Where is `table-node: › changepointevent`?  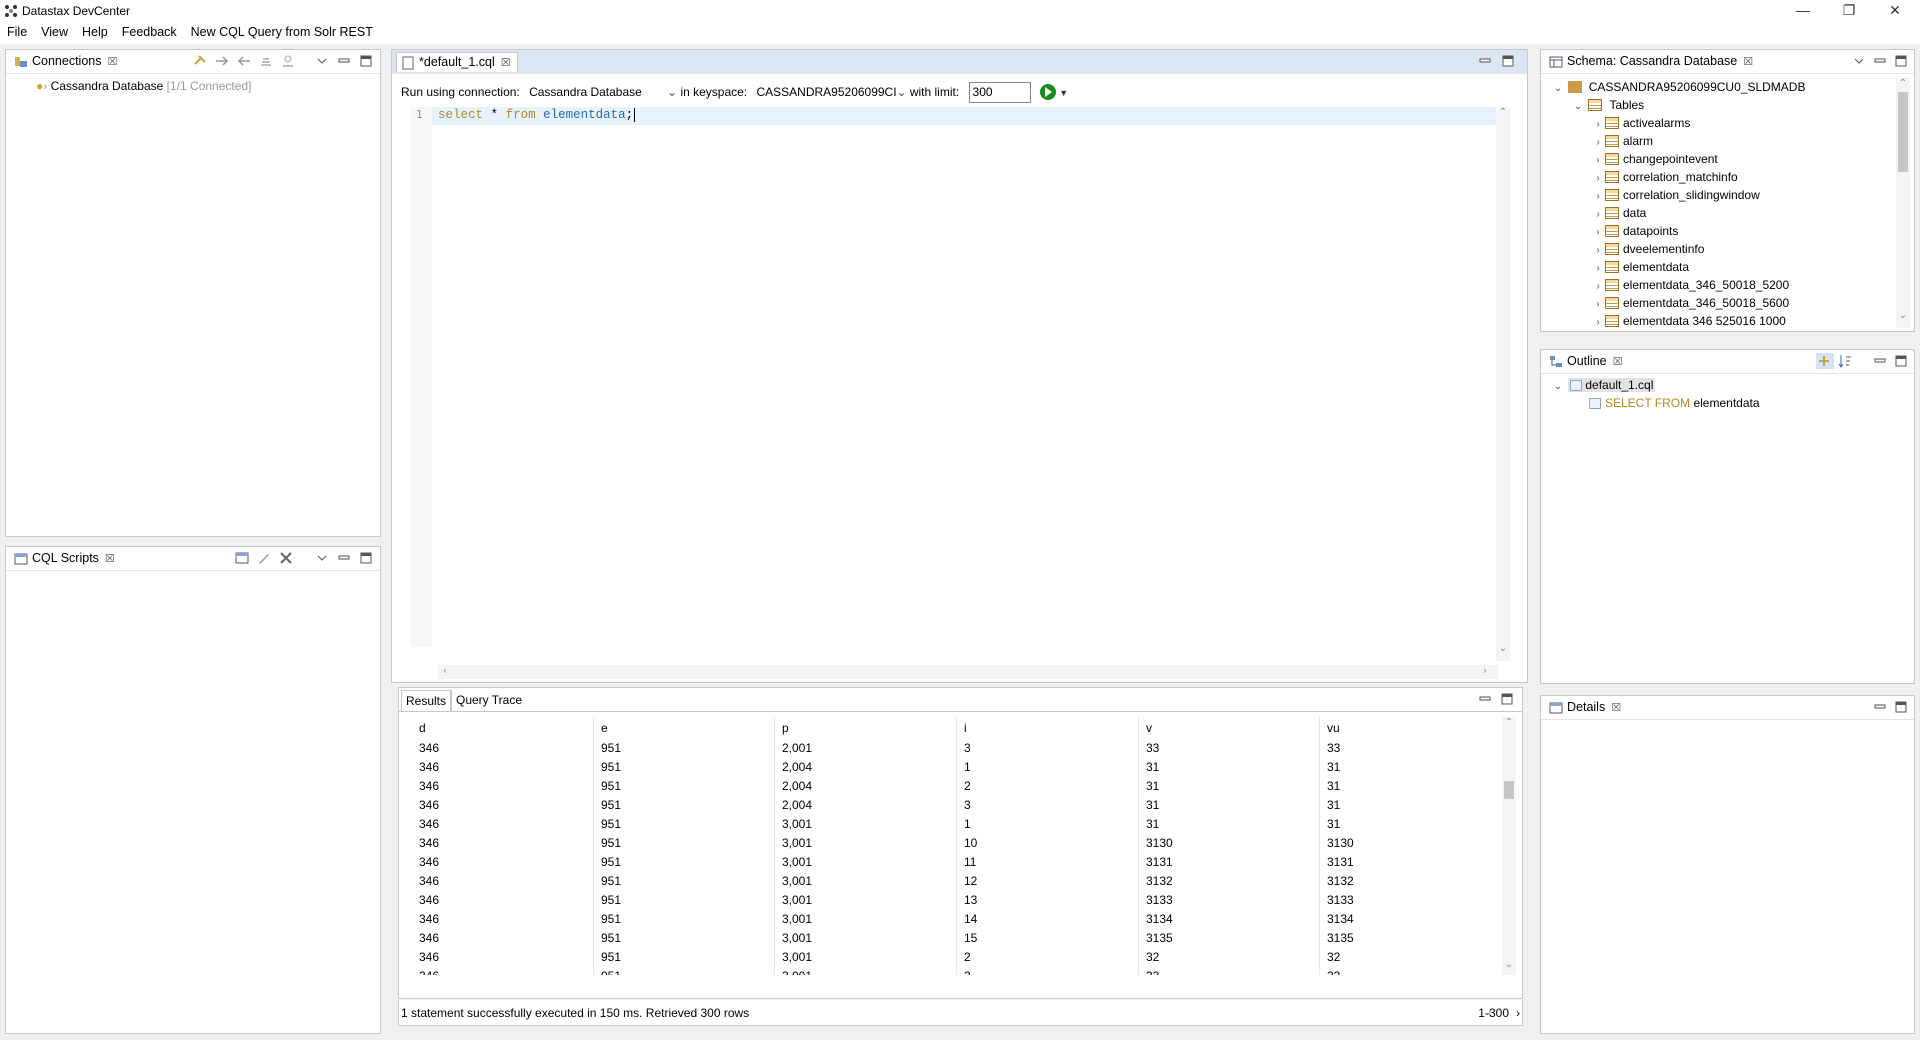 table-node: › changepointevent is located at coordinates (1654, 159).